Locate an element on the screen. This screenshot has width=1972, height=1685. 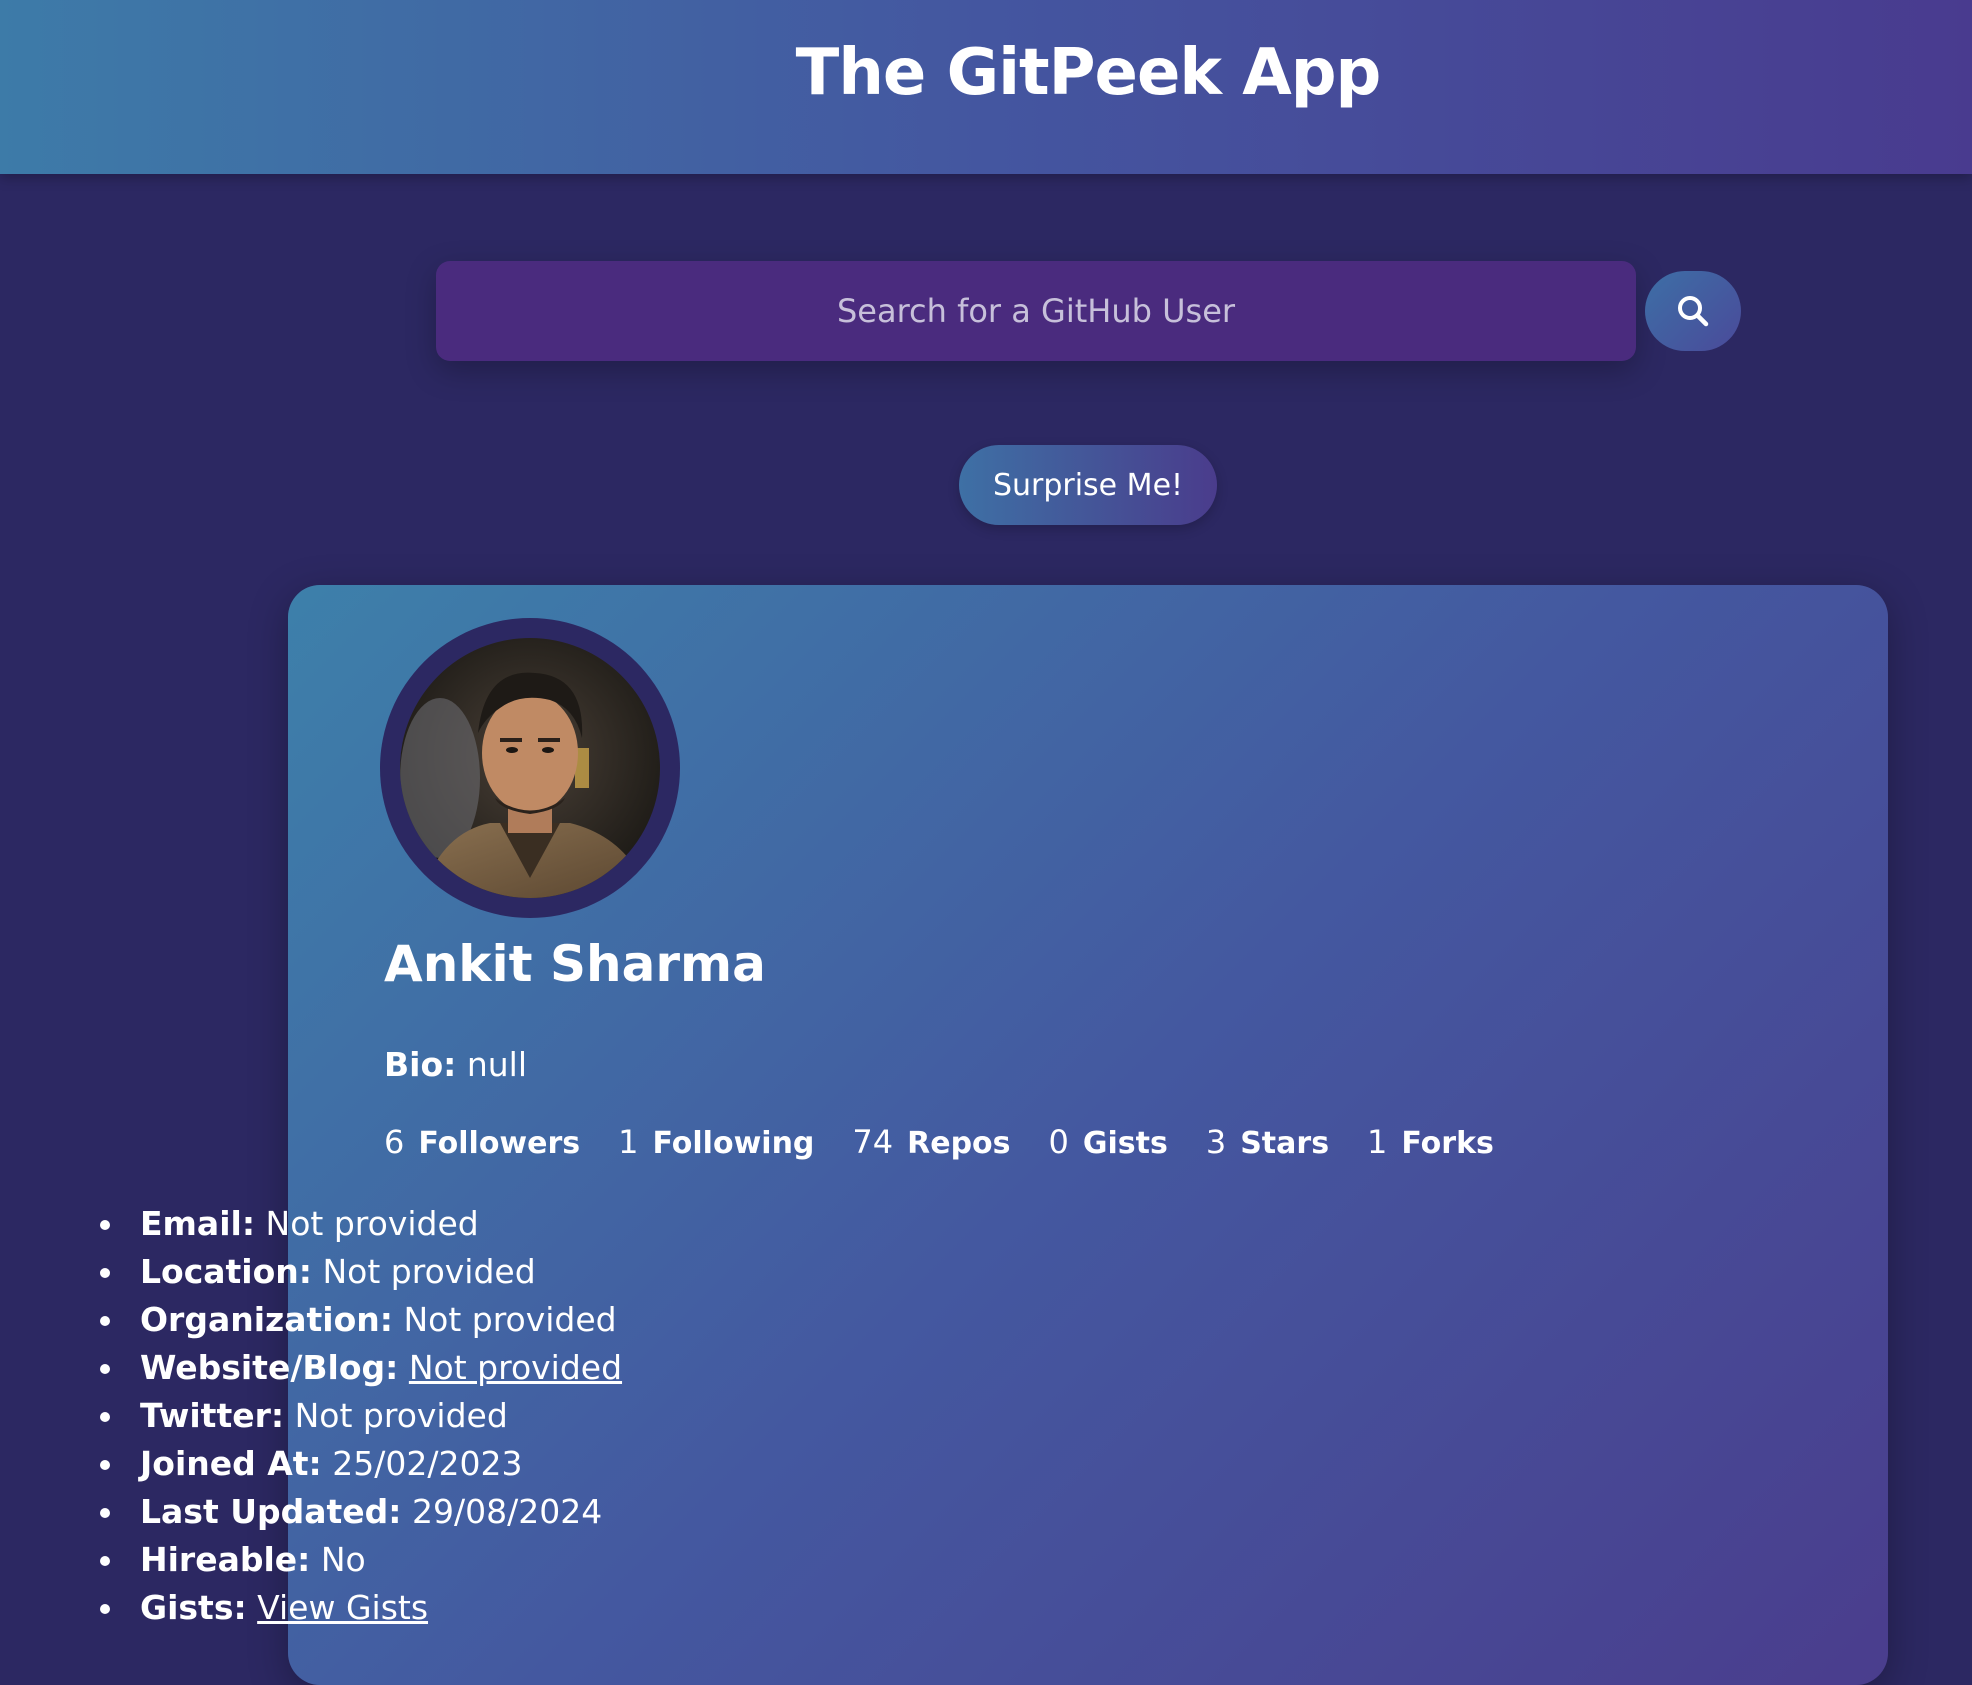
website-link: Not provided is located at coordinates (515, 1367).